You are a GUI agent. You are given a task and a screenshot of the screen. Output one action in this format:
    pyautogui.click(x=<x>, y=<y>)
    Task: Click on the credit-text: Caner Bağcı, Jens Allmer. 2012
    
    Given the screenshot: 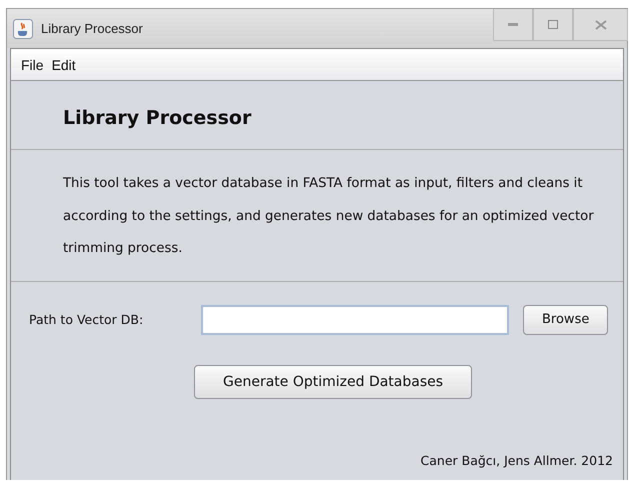 What is the action you would take?
    pyautogui.click(x=516, y=460)
    